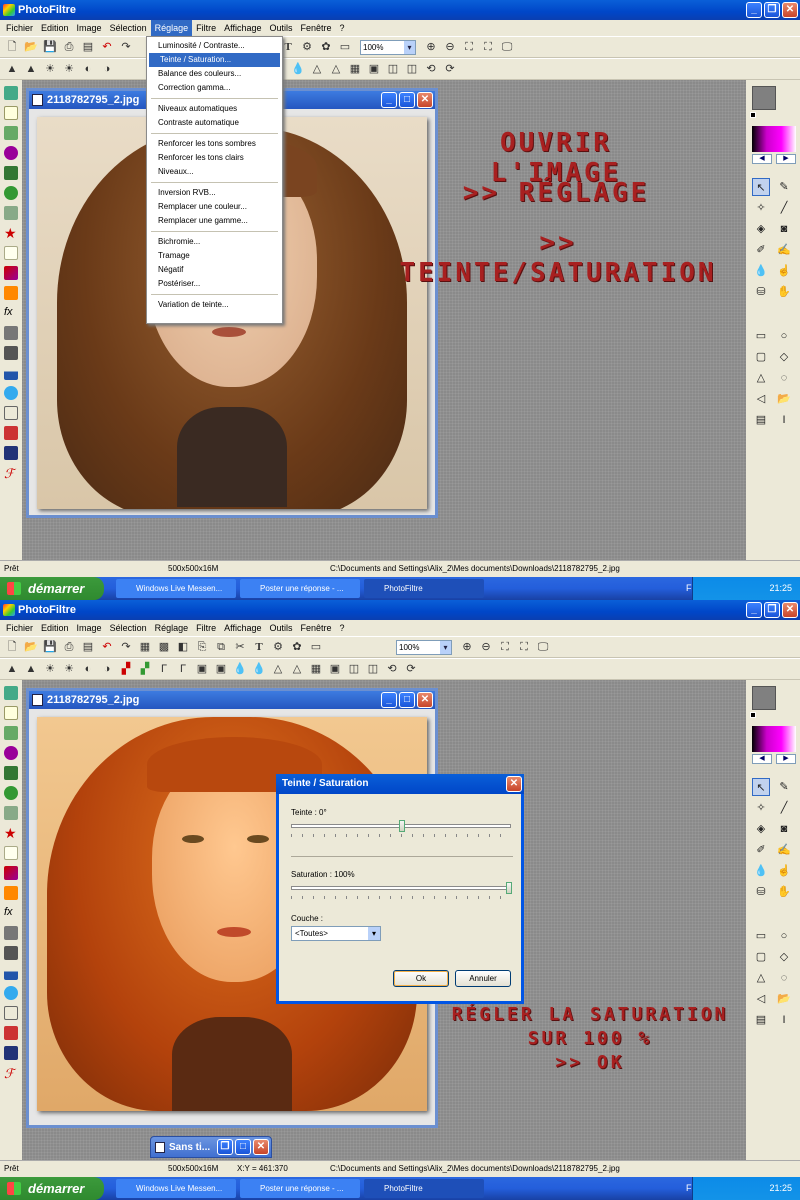 The image size is (800, 1200). What do you see at coordinates (784, 936) in the screenshot?
I see `ellipse-icon: ○` at bounding box center [784, 936].